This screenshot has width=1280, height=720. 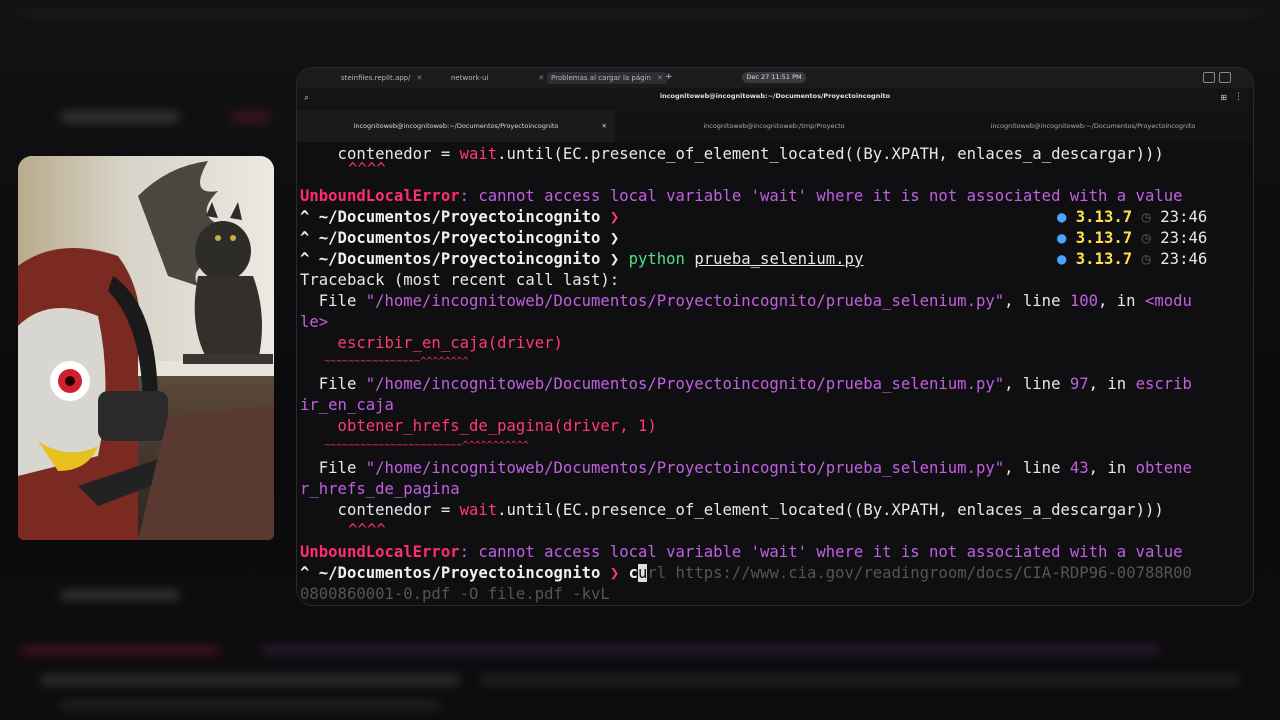 I want to click on traceback-header: Traceback (most recent call last):, so click(x=460, y=280).